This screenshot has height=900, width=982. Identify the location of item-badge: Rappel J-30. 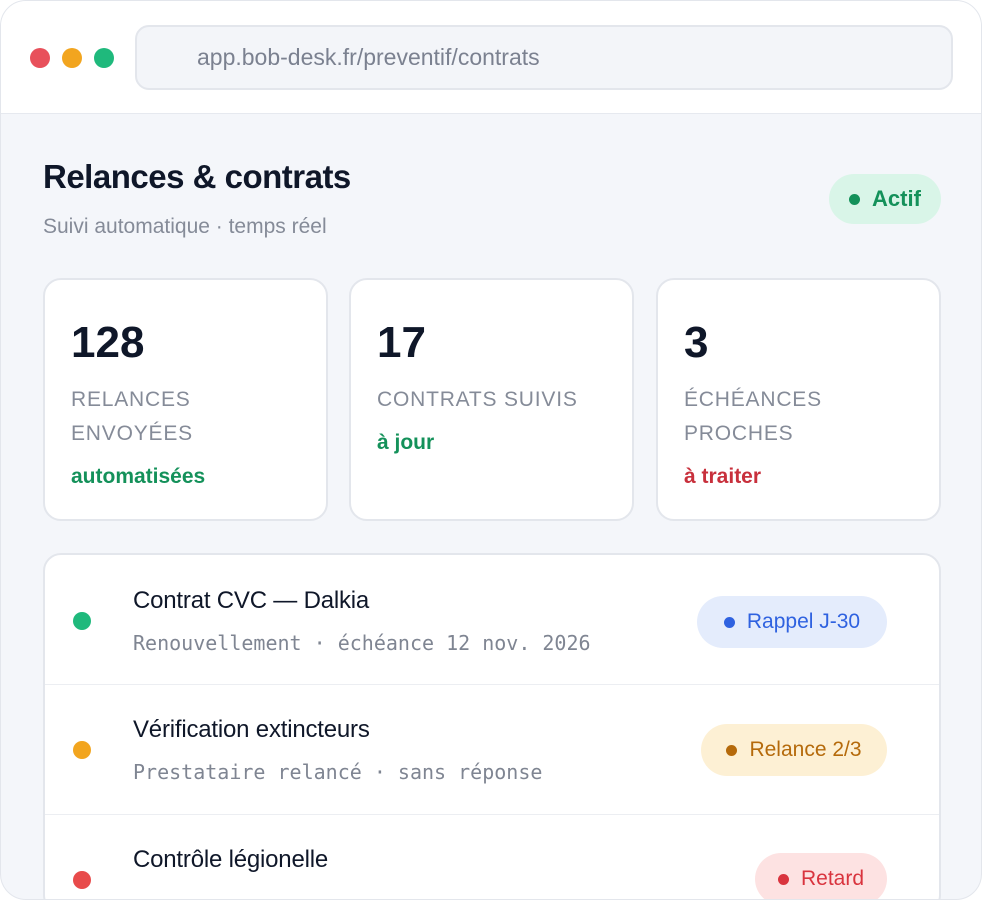
(792, 622).